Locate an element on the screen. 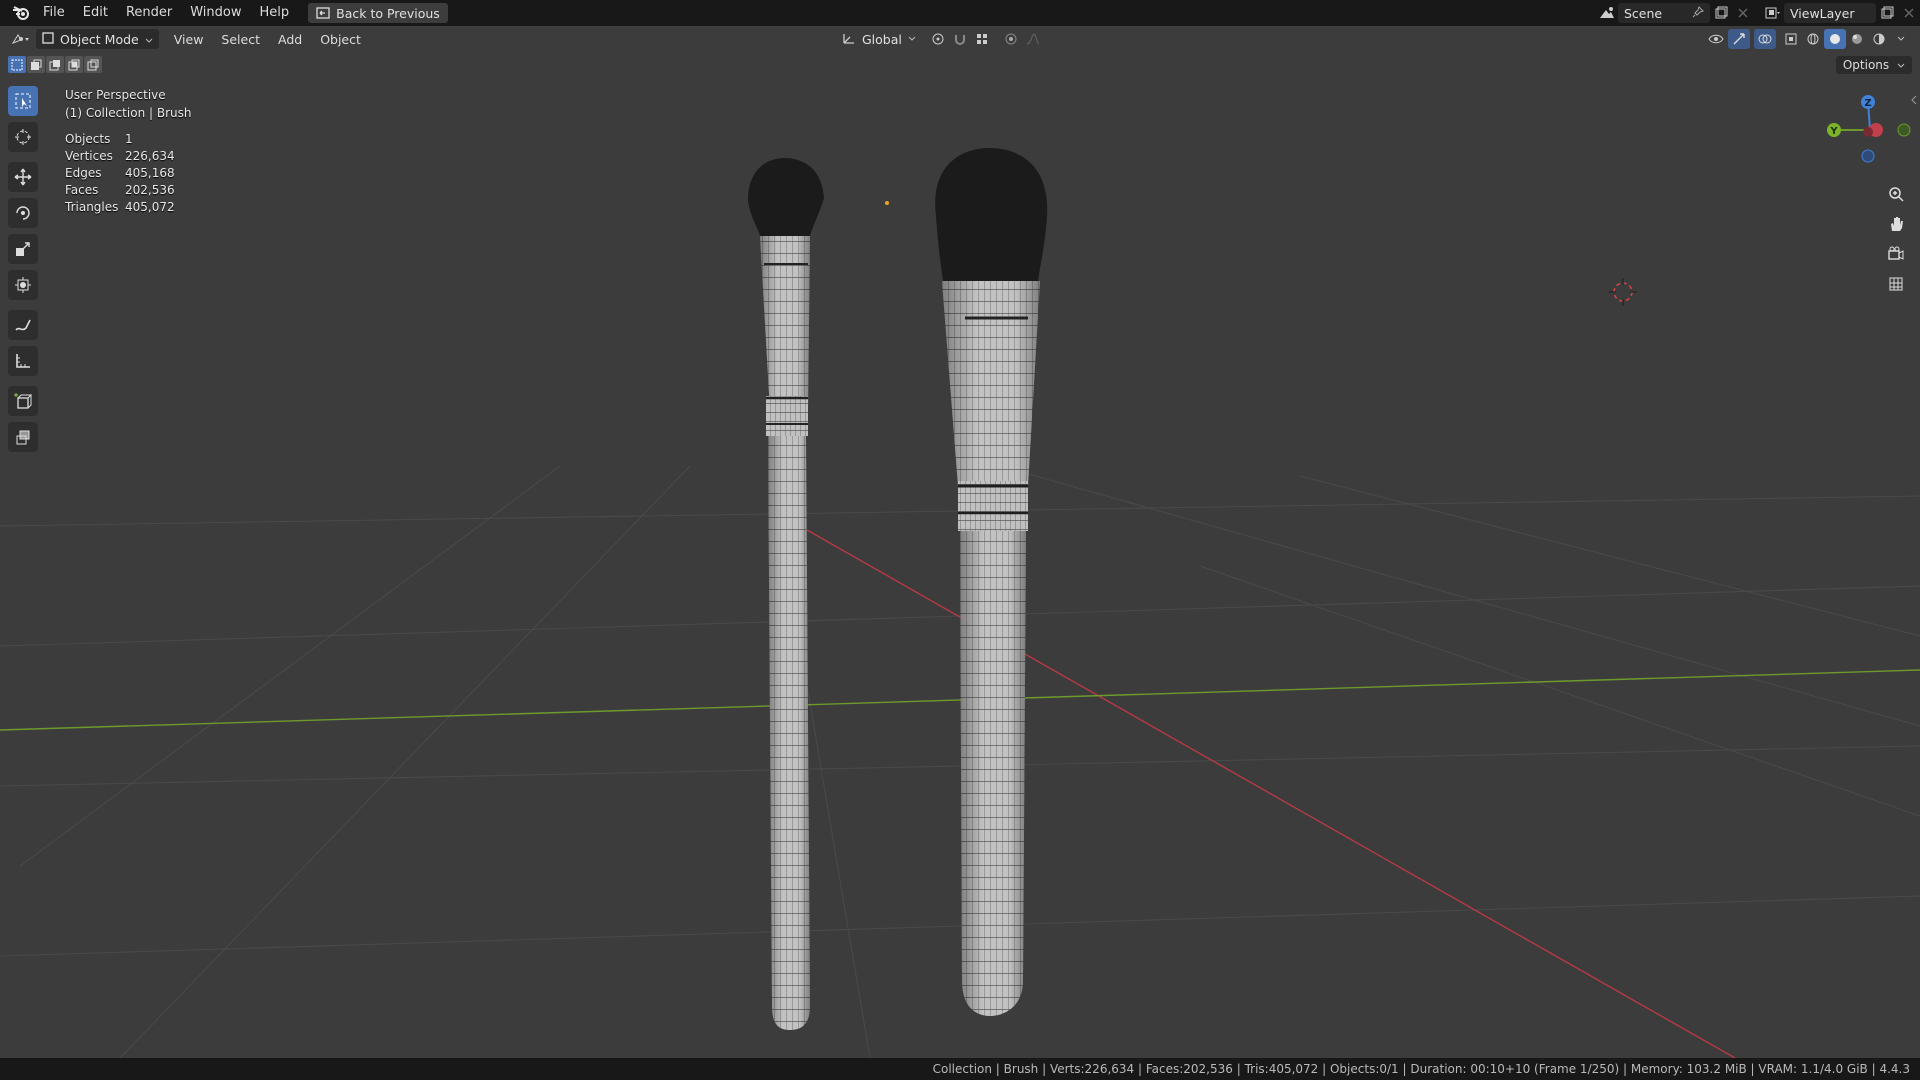 Image resolution: width=1920 pixels, height=1080 pixels. pivot-point-icon is located at coordinates (939, 39).